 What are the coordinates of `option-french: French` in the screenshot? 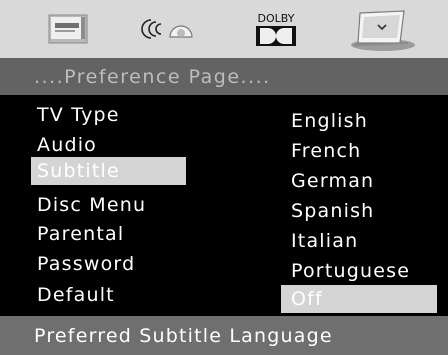 It's located at (326, 151).